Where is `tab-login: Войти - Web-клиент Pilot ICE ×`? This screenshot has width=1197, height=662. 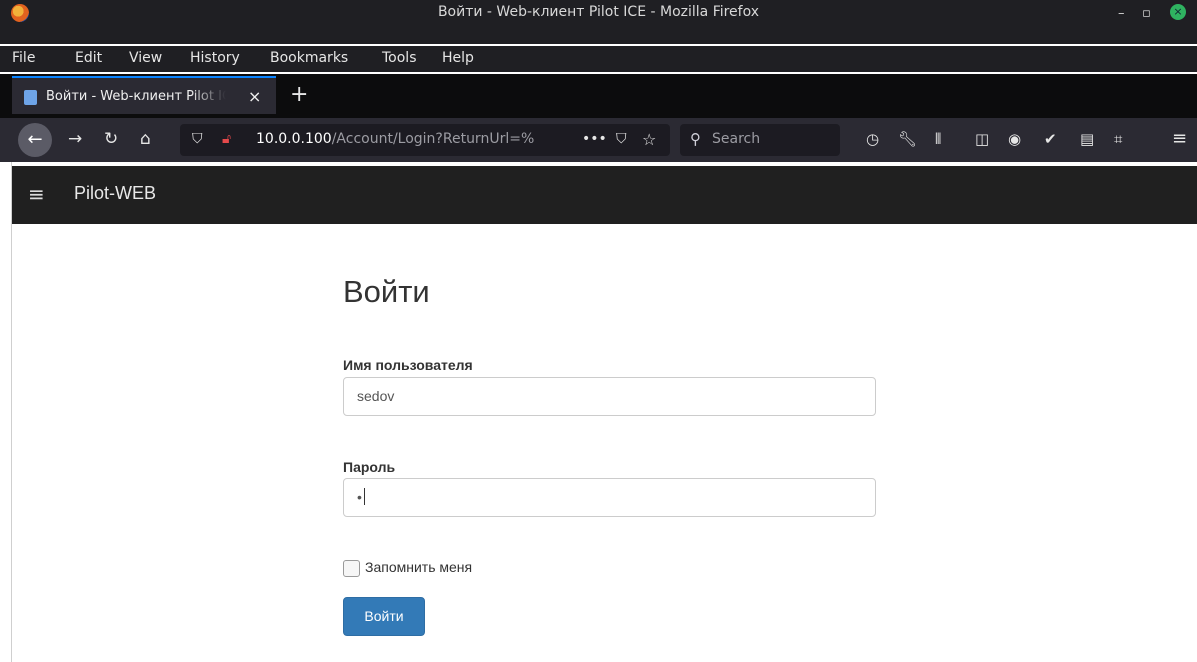
tab-login: Войти - Web-клиент Pilot ICE × is located at coordinates (144, 95).